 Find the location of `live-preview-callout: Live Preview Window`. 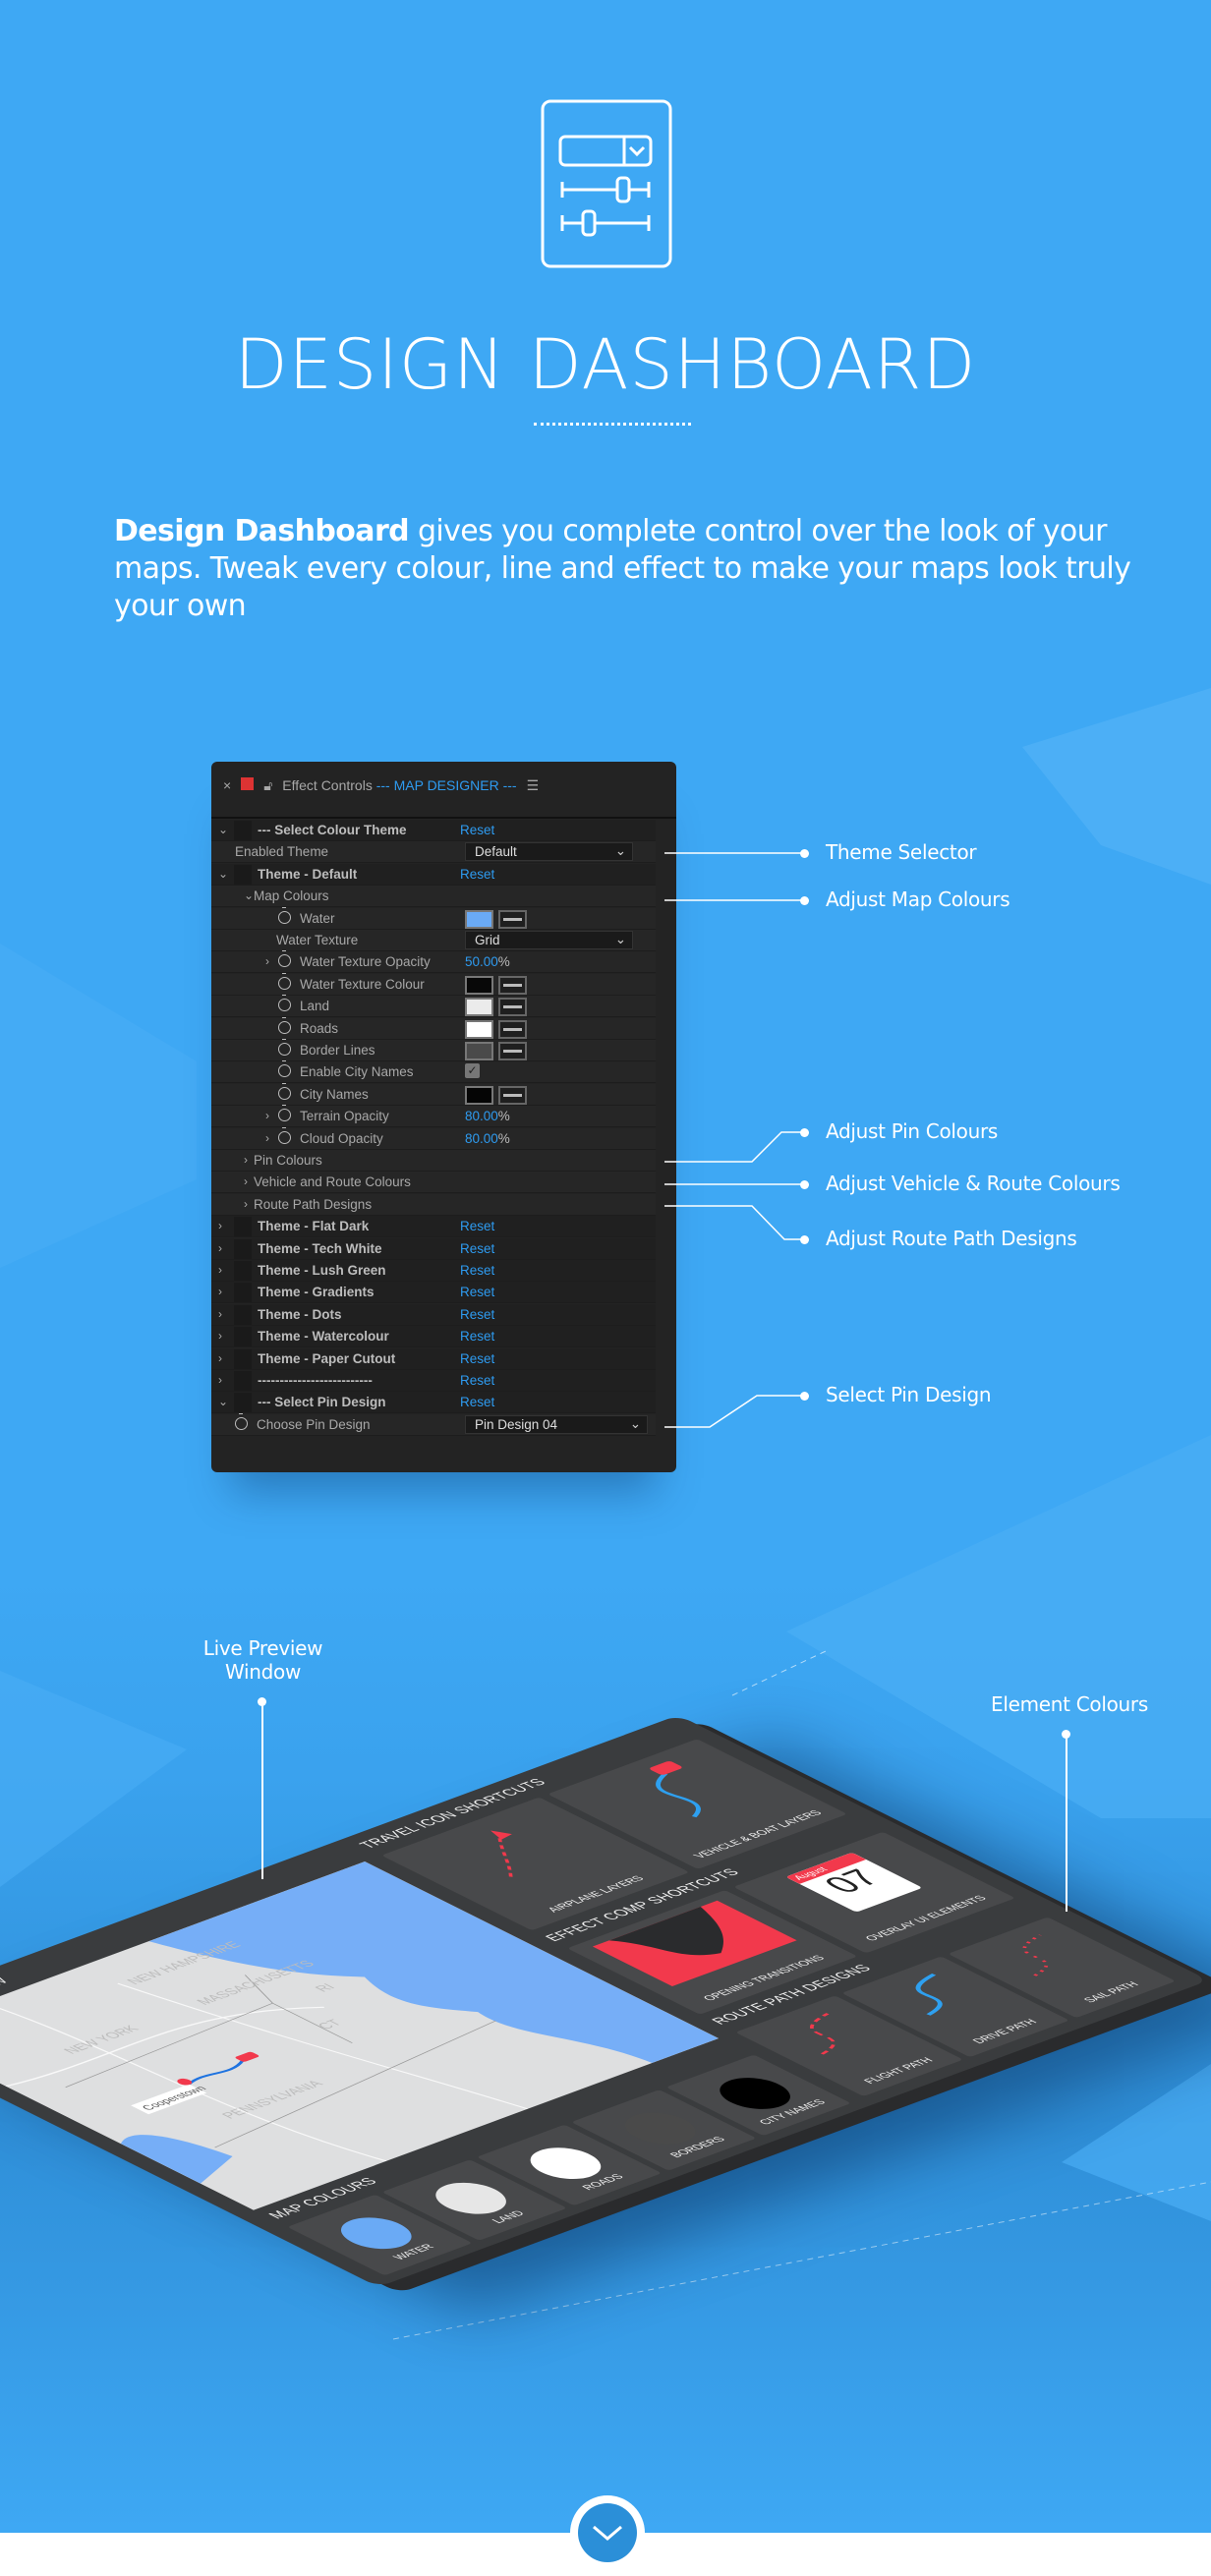

live-preview-callout: Live Preview Window is located at coordinates (263, 1660).